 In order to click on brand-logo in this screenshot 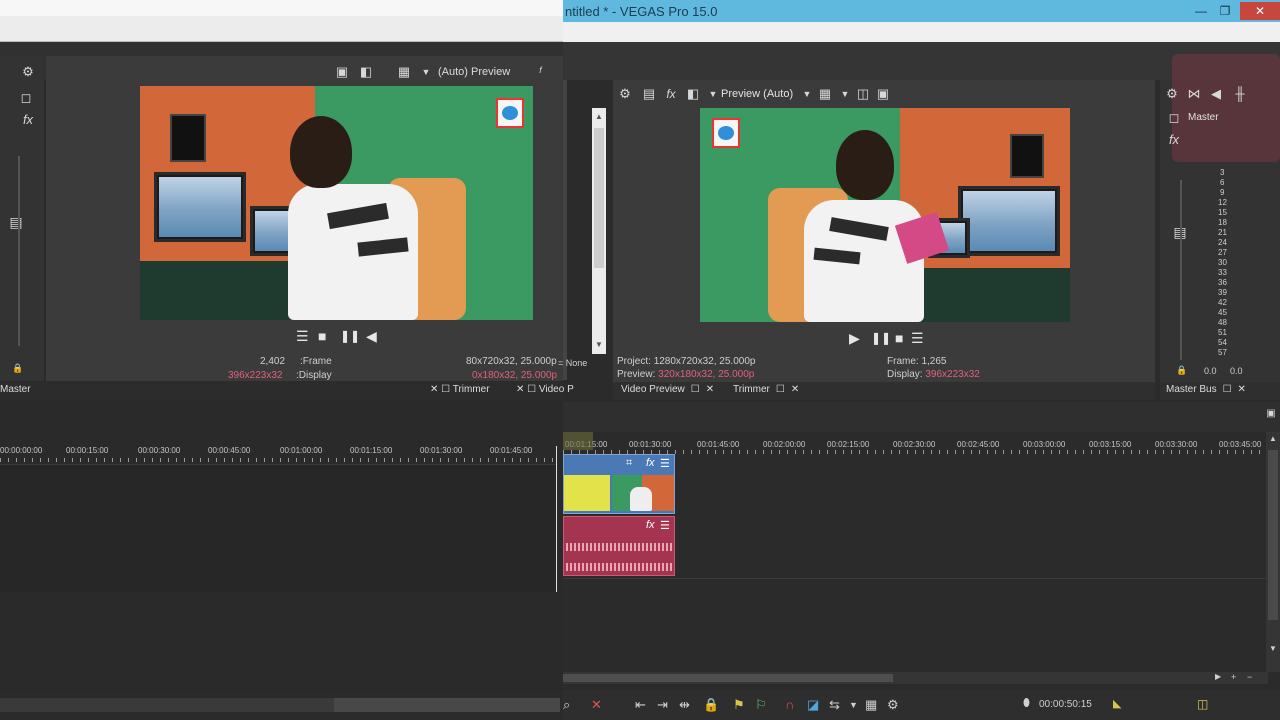, I will do `click(726, 133)`.